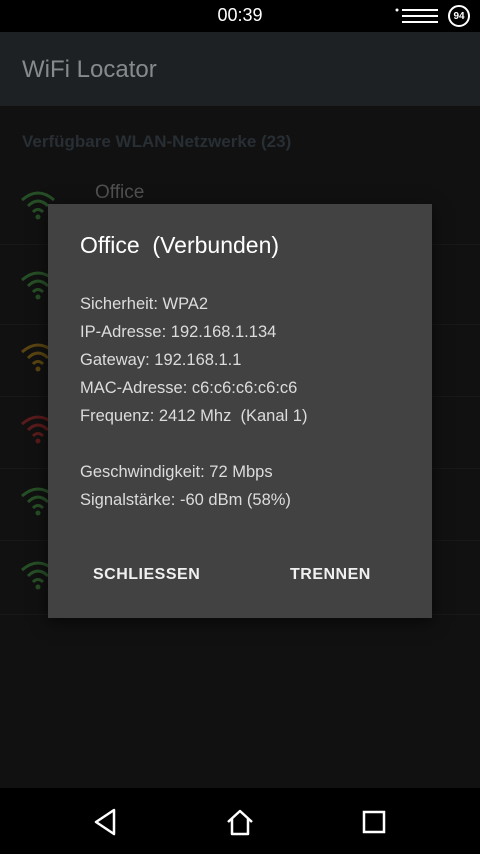 The image size is (480, 854). I want to click on mac-address-text: MAC-Adresse: c6:c6:c6:c6:c6, so click(189, 388).